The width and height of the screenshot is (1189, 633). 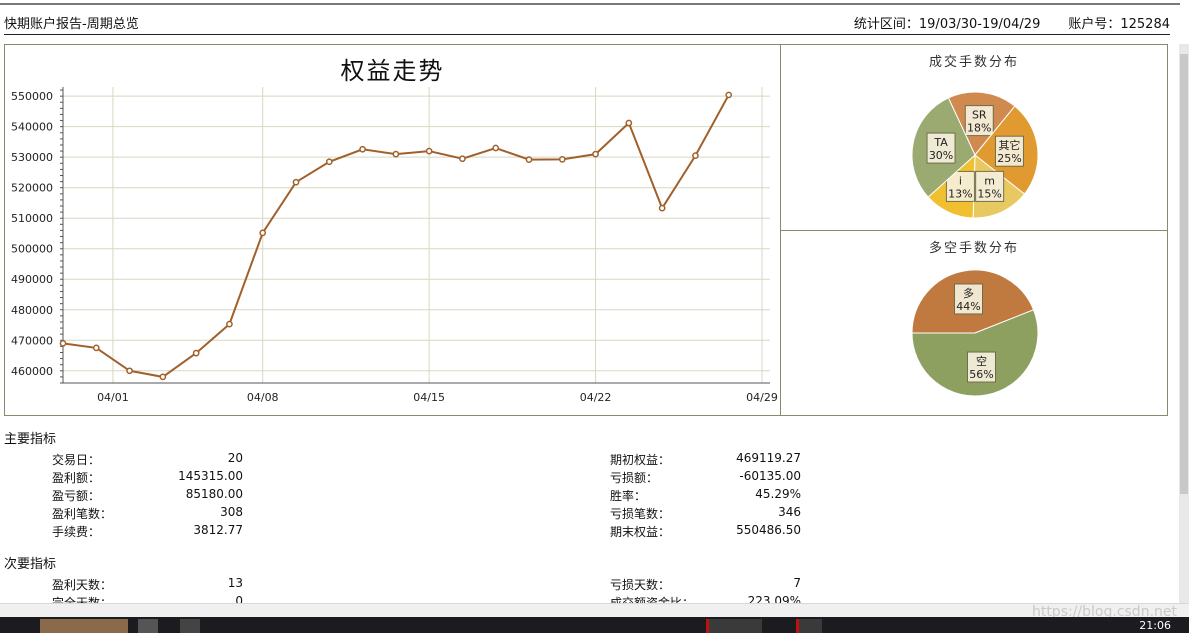 What do you see at coordinates (1184, 274) in the screenshot?
I see `scrollbar-thumb` at bounding box center [1184, 274].